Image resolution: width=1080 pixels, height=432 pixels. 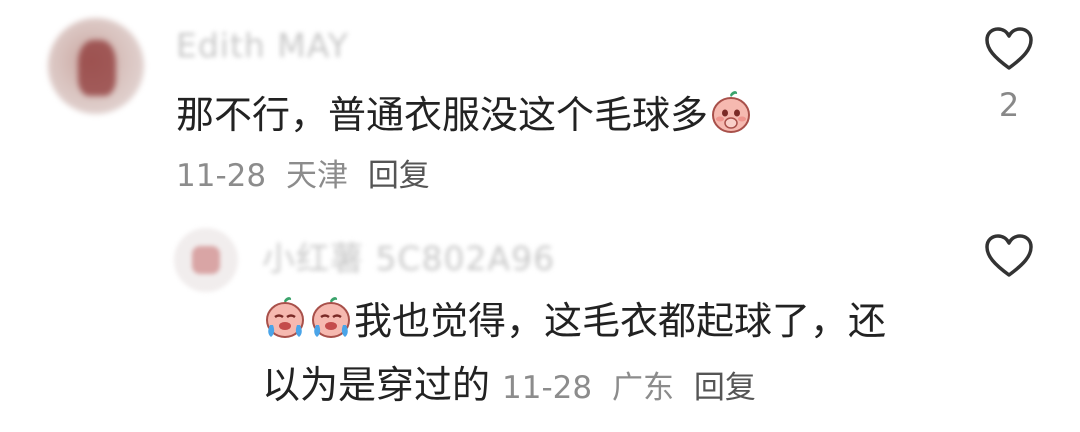 What do you see at coordinates (642, 388) in the screenshot?
I see `reply-location: 广东` at bounding box center [642, 388].